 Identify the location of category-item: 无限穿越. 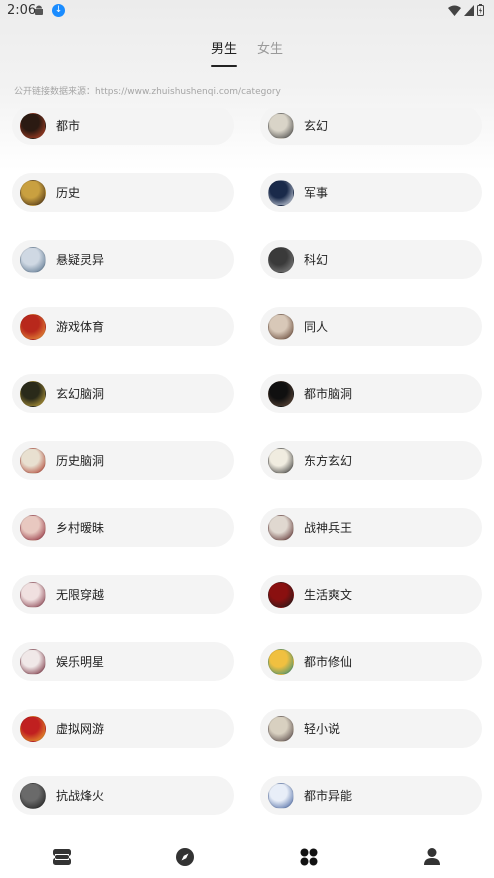
(123, 594).